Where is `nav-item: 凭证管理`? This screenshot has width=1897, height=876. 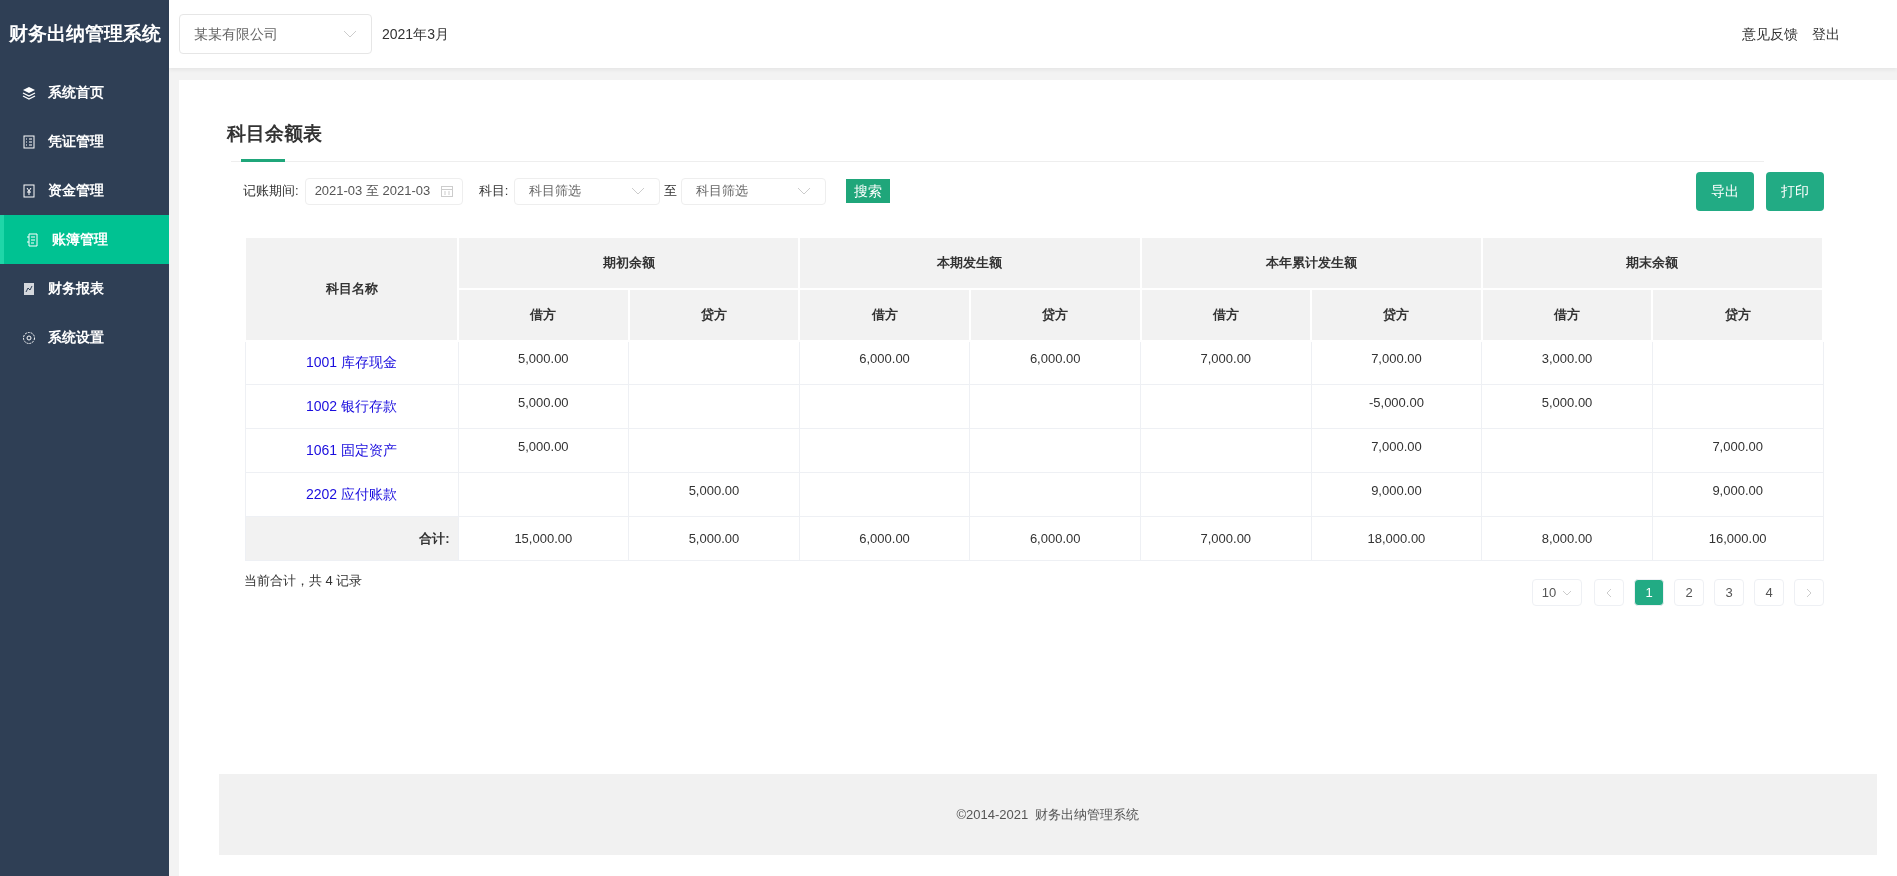
nav-item: 凭证管理 is located at coordinates (84, 141).